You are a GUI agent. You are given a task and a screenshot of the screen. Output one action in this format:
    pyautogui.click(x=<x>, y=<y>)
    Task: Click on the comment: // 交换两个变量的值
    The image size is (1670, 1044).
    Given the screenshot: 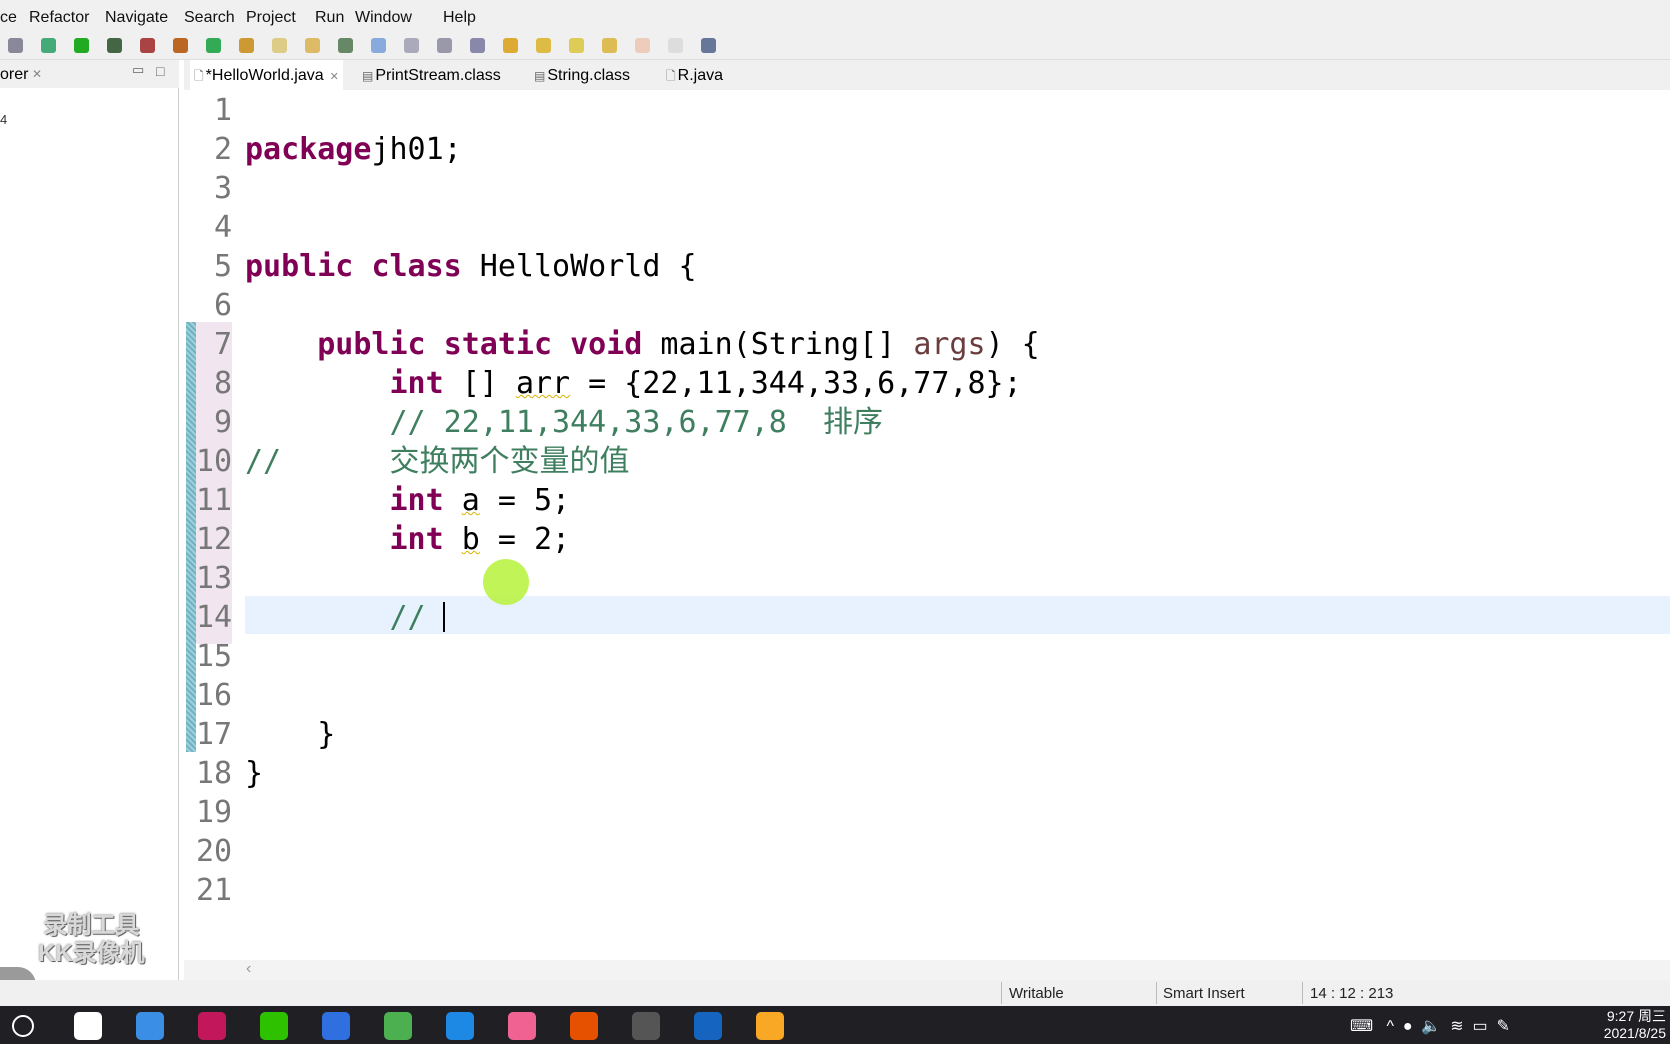 What is the action you would take?
    pyautogui.click(x=437, y=461)
    